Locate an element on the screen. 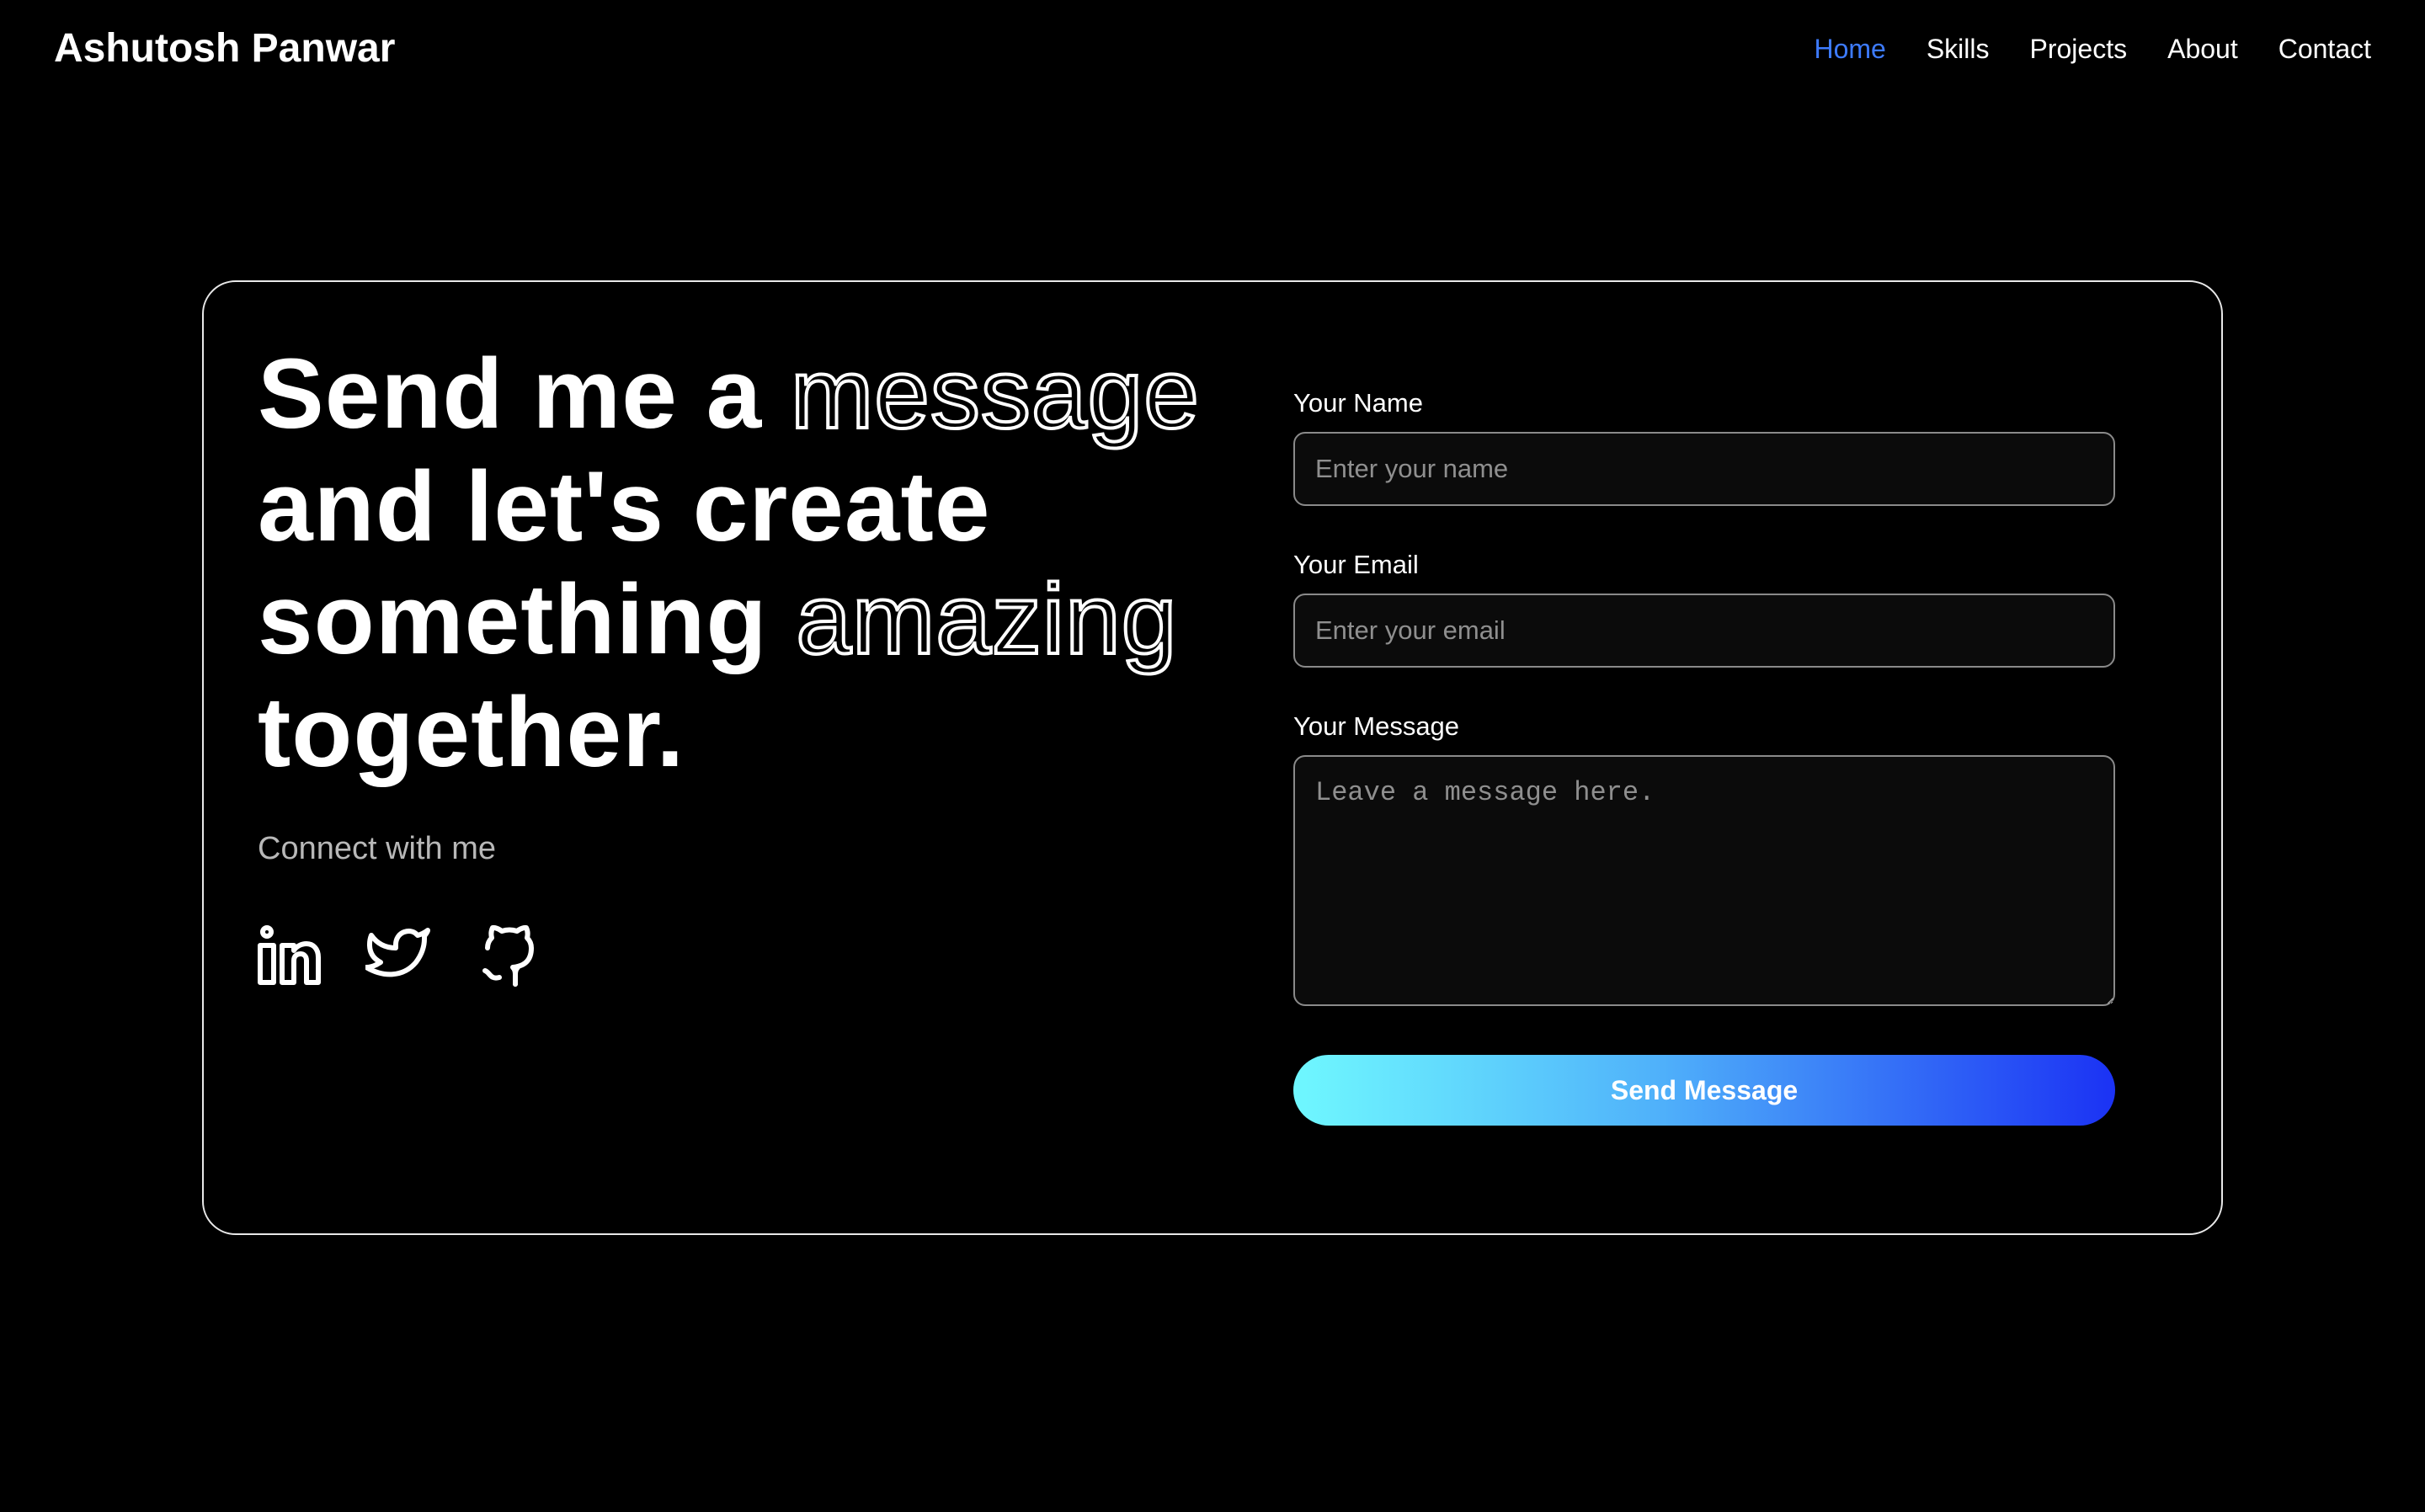  headline-outline-message: message is located at coordinates (995, 394).